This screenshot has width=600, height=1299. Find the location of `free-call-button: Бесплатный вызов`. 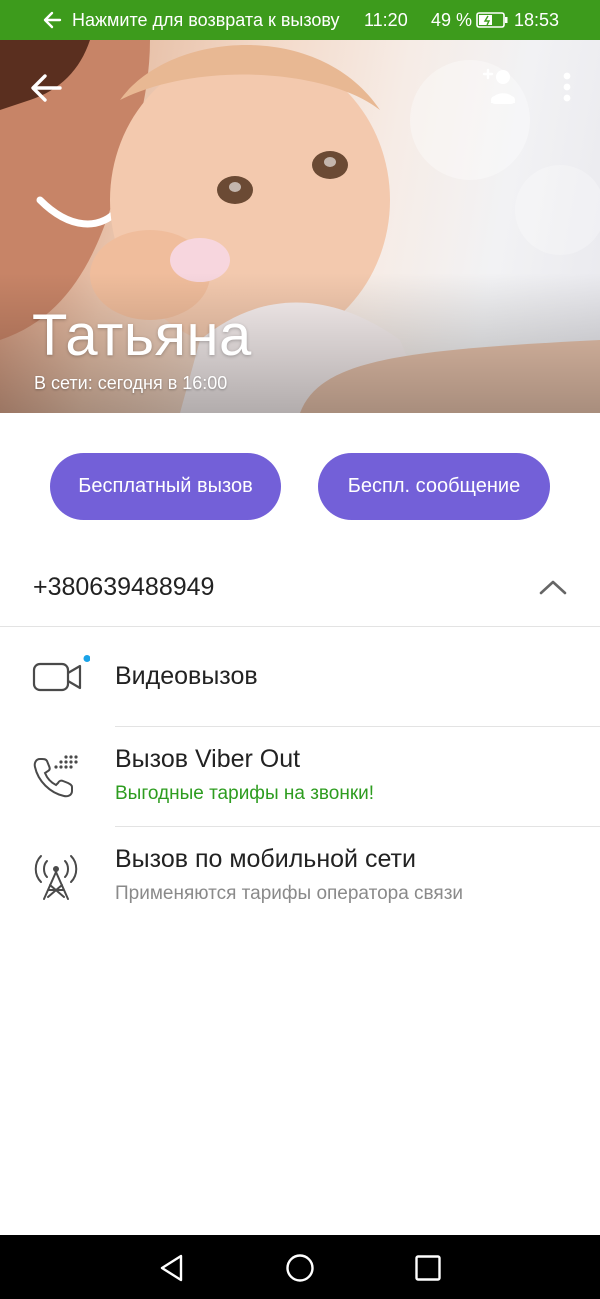

free-call-button: Бесплатный вызов is located at coordinates (165, 486).